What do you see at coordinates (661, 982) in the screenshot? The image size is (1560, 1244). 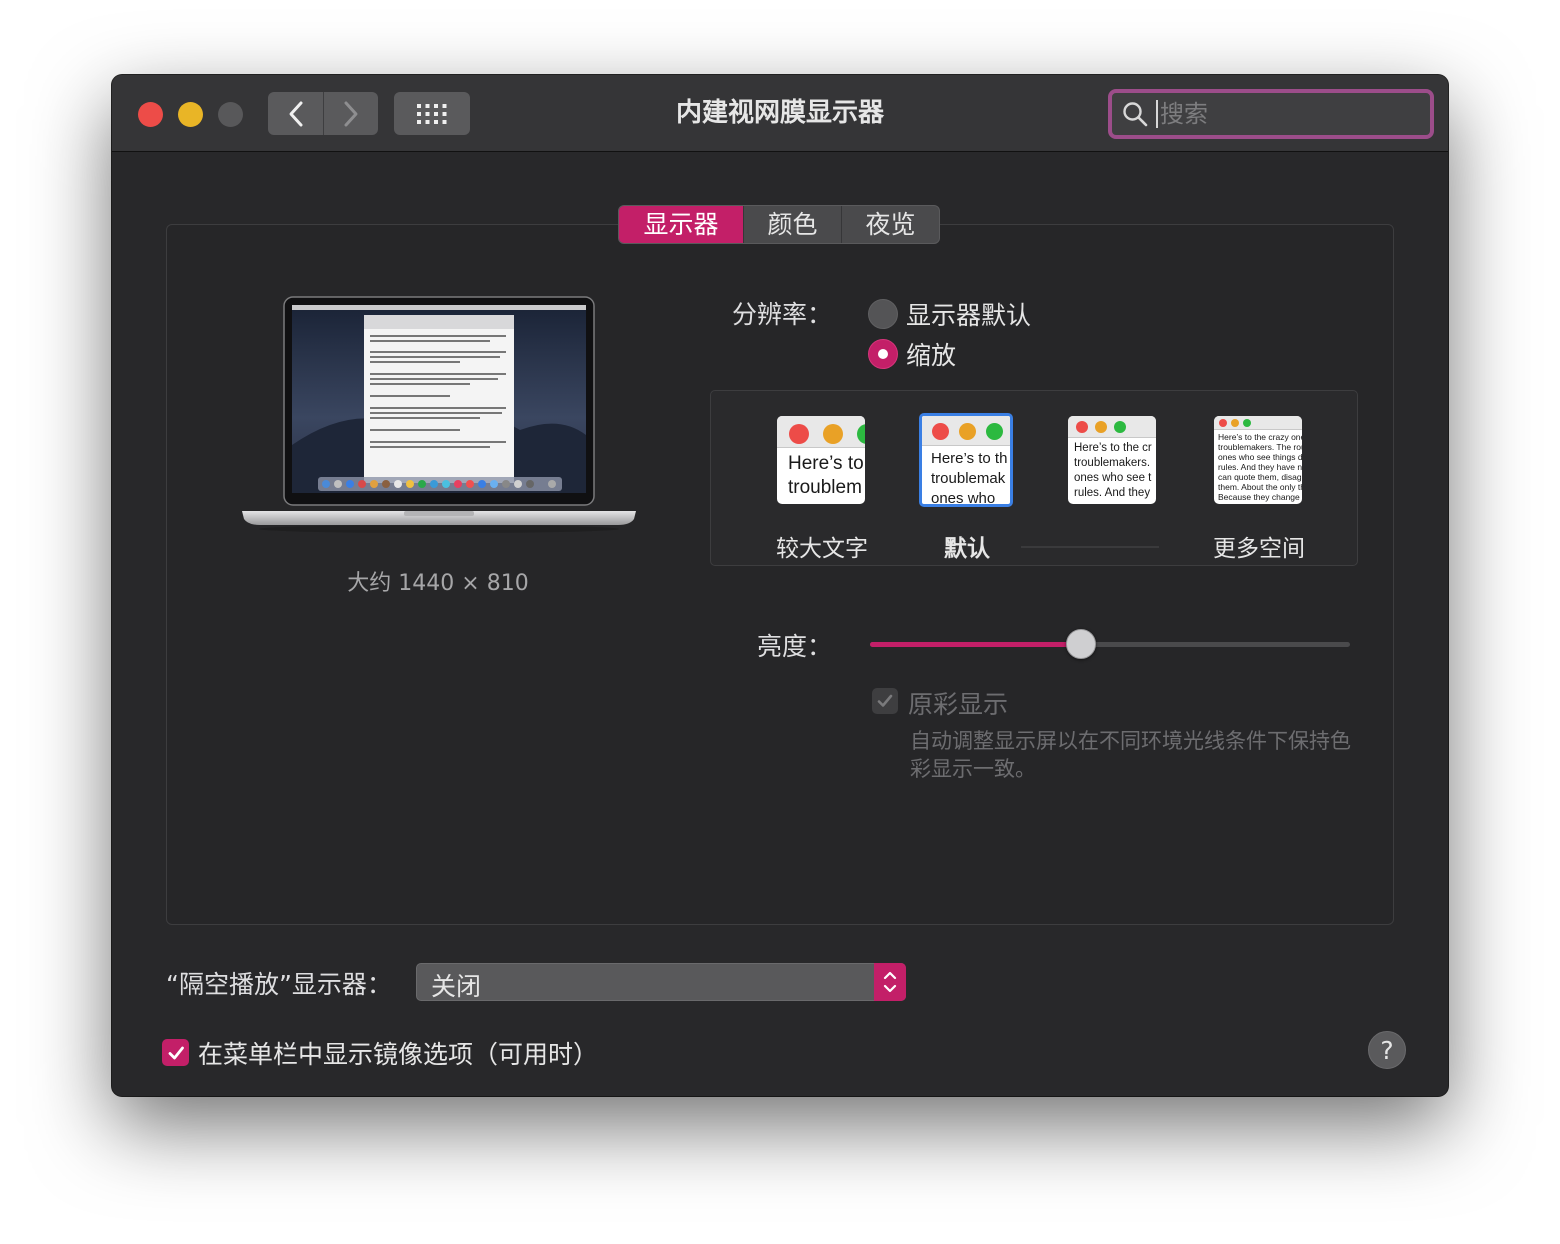 I see `airplay-display-popup: 关闭` at bounding box center [661, 982].